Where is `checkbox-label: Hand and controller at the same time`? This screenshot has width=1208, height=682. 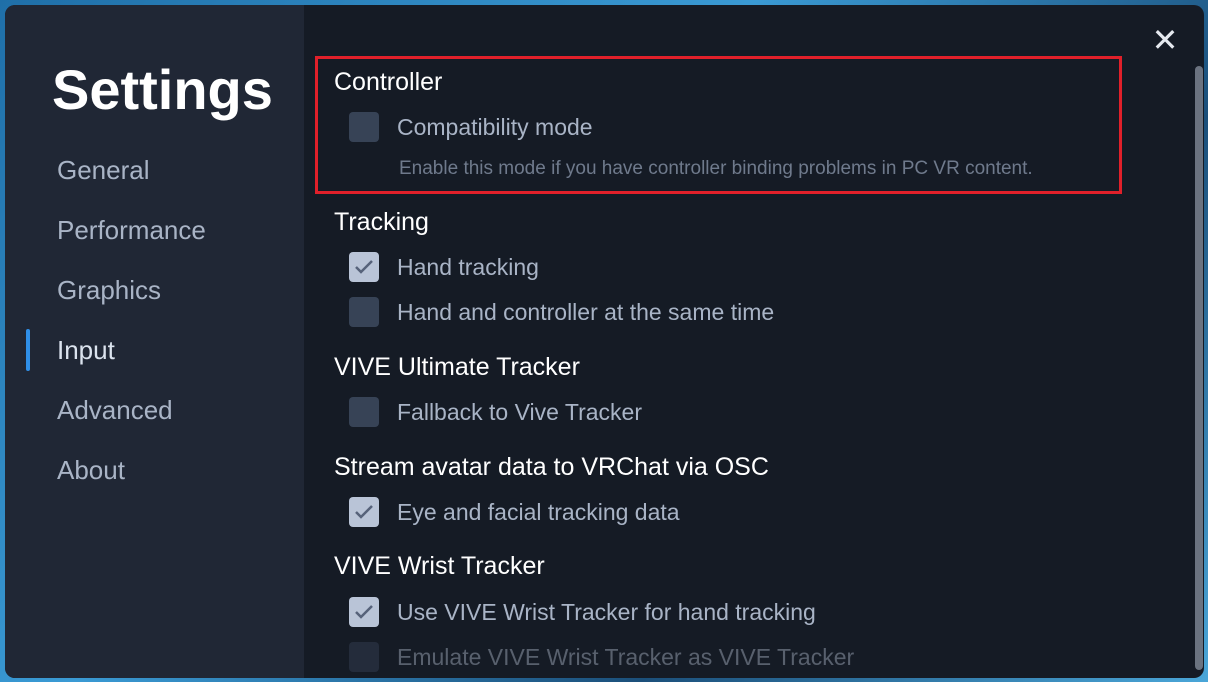
checkbox-label: Hand and controller at the same time is located at coordinates (586, 311).